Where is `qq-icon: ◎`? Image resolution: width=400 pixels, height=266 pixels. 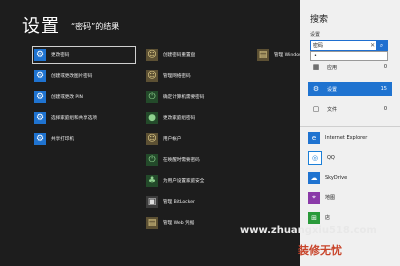 qq-icon: ◎ is located at coordinates (315, 157).